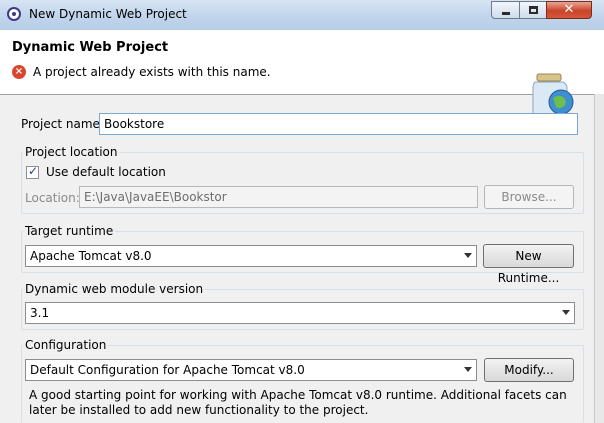 The height and width of the screenshot is (423, 604). I want to click on location-input: E:\Java\JavaEE\Bookstor, so click(278, 197).